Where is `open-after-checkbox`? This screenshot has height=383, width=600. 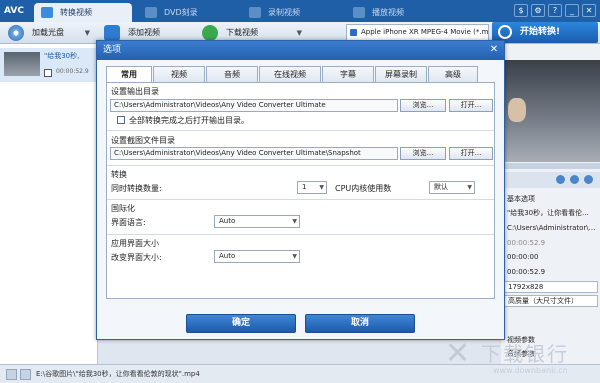 open-after-checkbox is located at coordinates (121, 120).